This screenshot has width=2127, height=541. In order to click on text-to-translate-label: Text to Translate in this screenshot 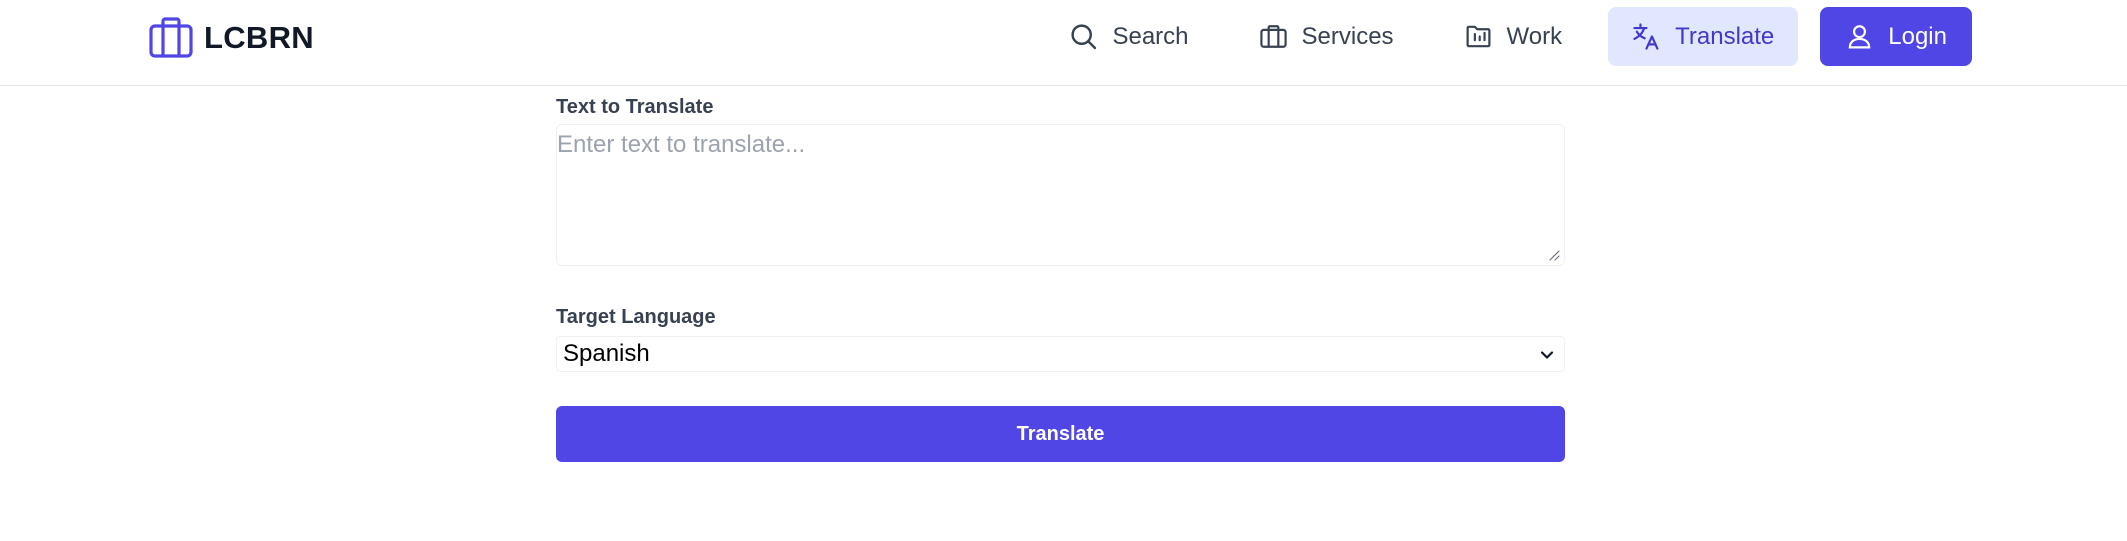, I will do `click(635, 107)`.